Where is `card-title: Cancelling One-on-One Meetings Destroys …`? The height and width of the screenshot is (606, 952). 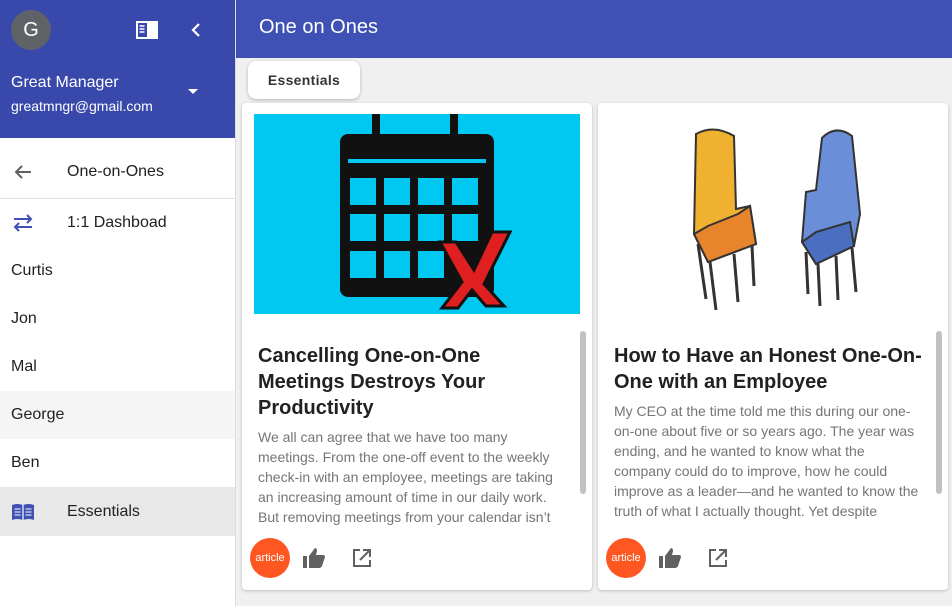 card-title: Cancelling One-on-One Meetings Destroys … is located at coordinates (413, 382).